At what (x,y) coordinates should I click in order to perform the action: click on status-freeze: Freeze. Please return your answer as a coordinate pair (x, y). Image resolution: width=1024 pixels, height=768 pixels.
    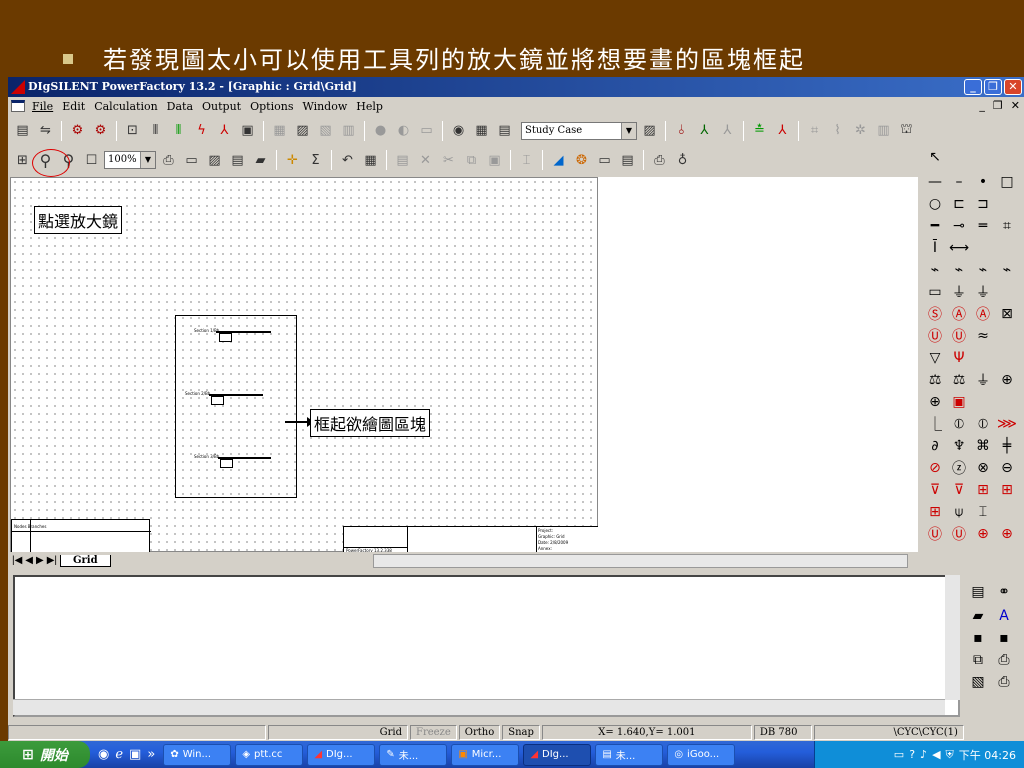
    Looking at the image, I should click on (433, 732).